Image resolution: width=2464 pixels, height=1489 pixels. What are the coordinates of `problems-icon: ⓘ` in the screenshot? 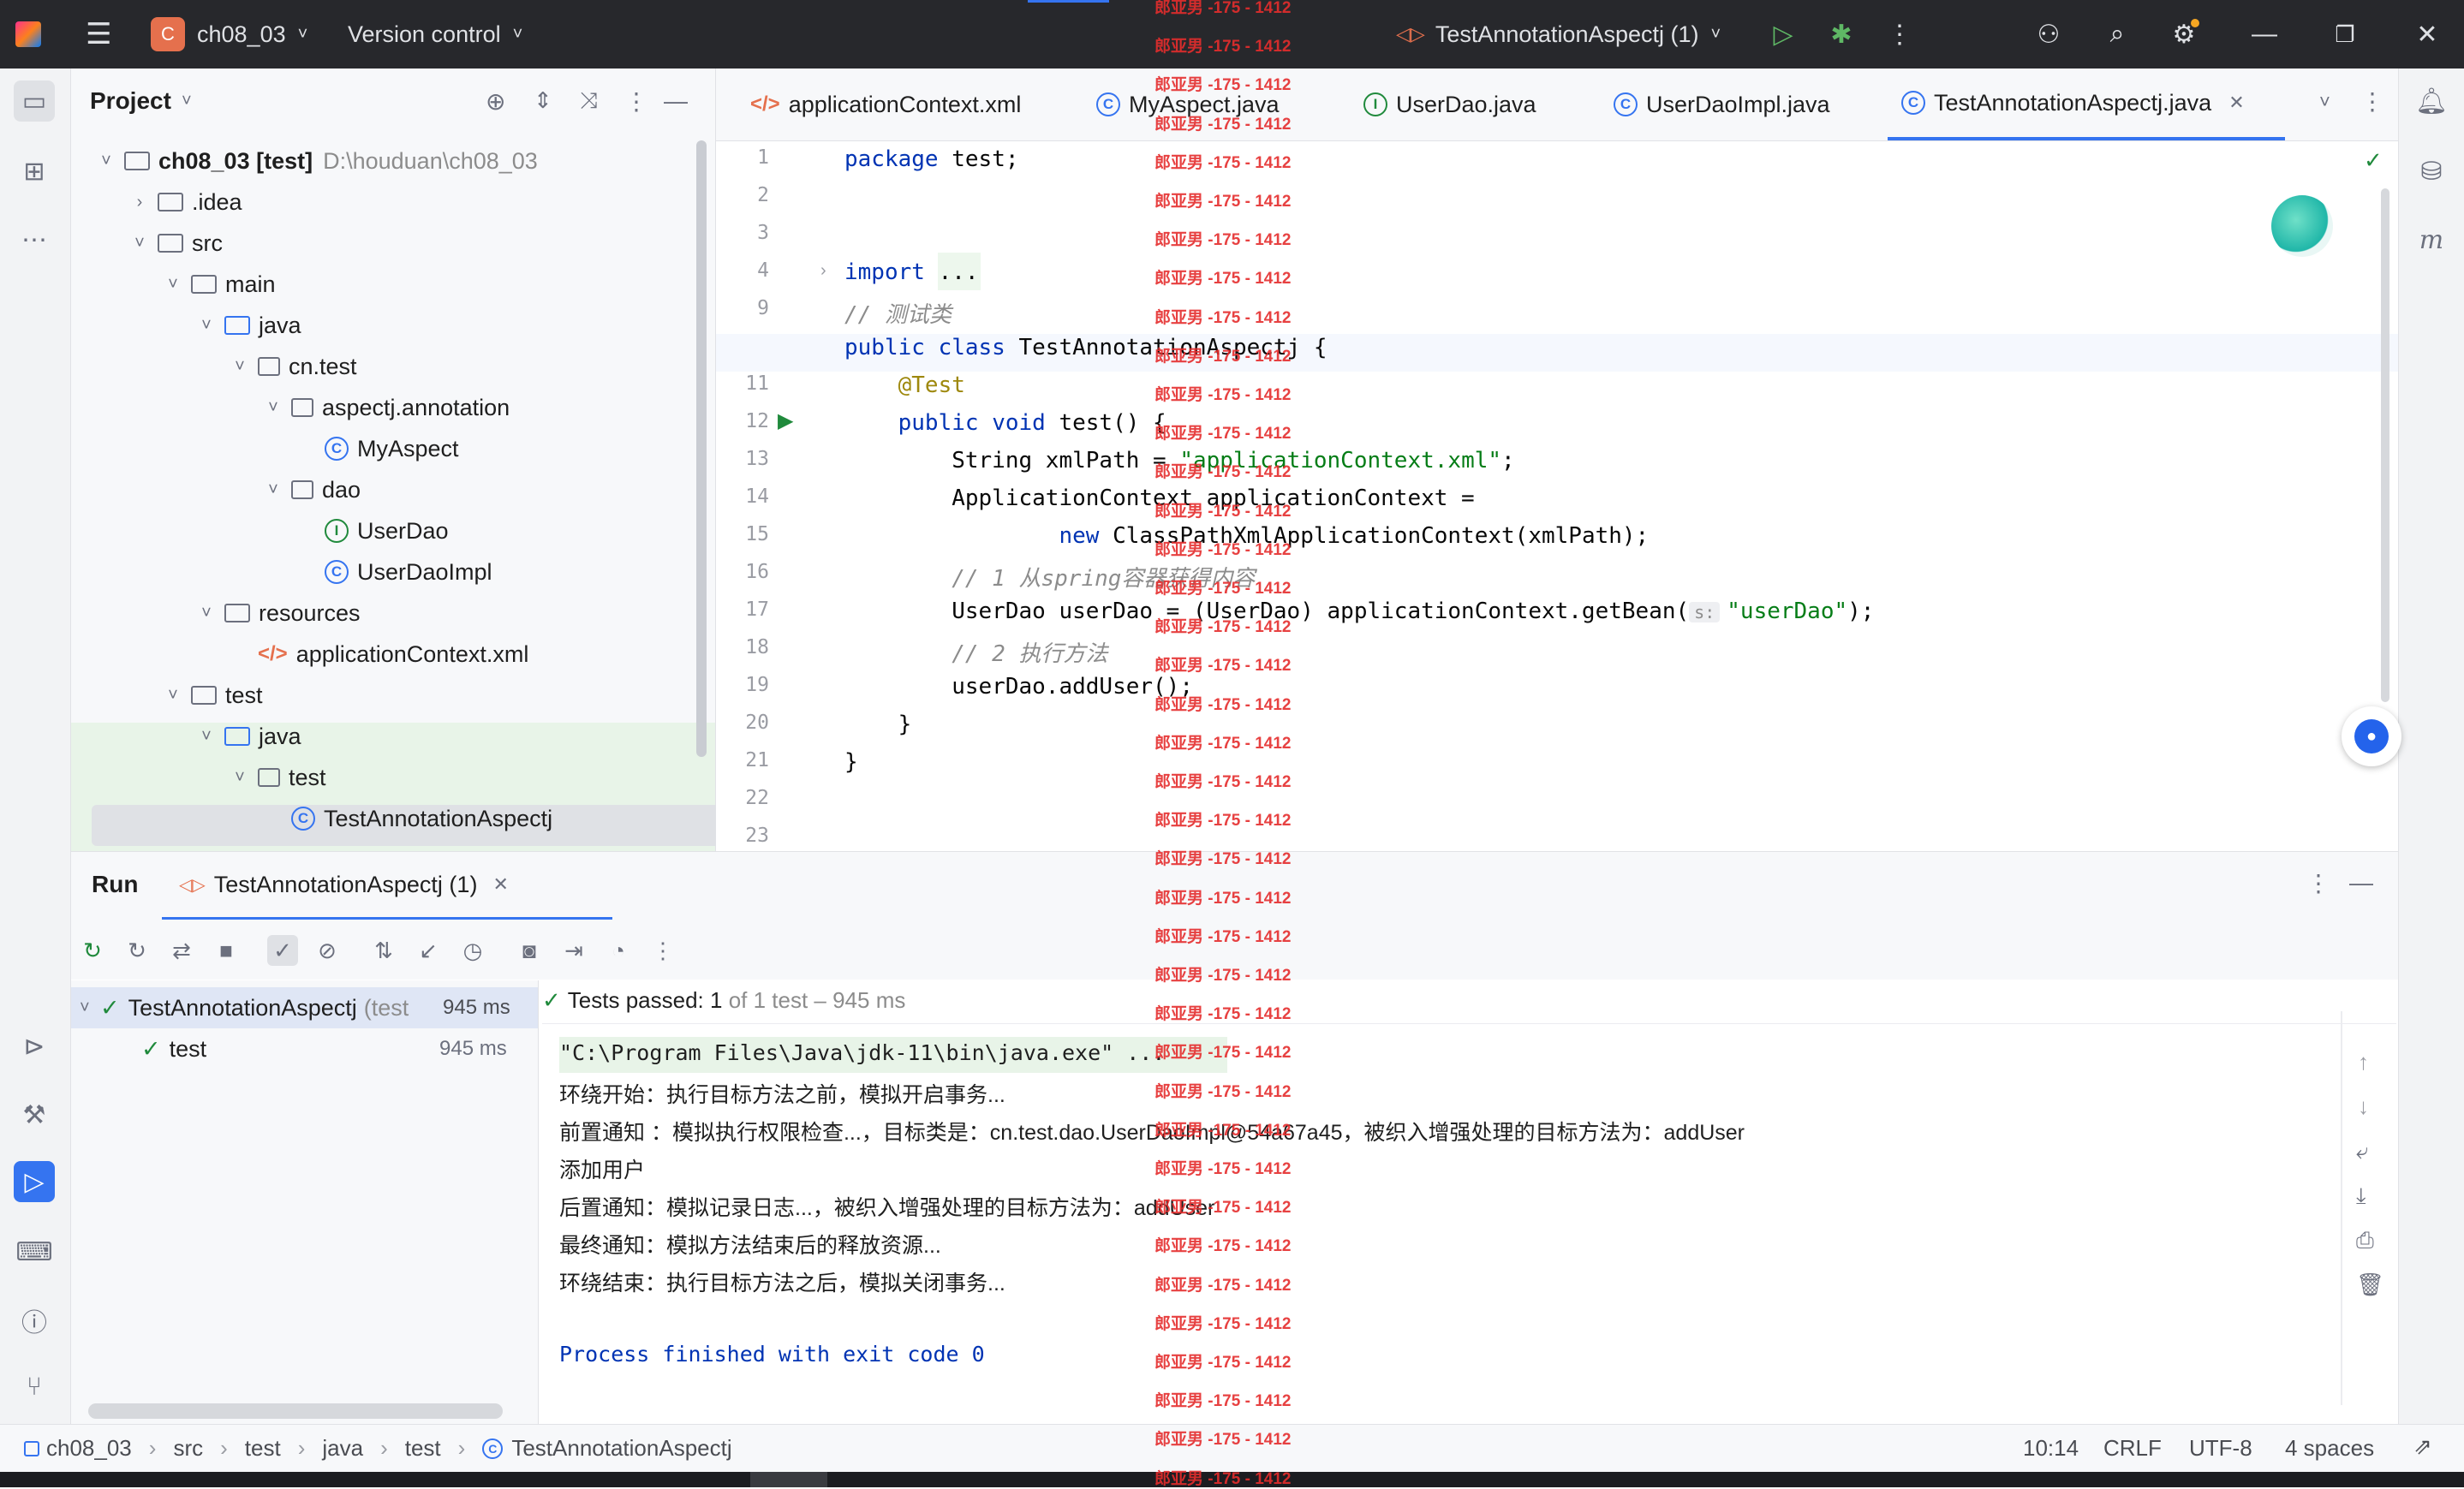 It's located at (34, 1320).